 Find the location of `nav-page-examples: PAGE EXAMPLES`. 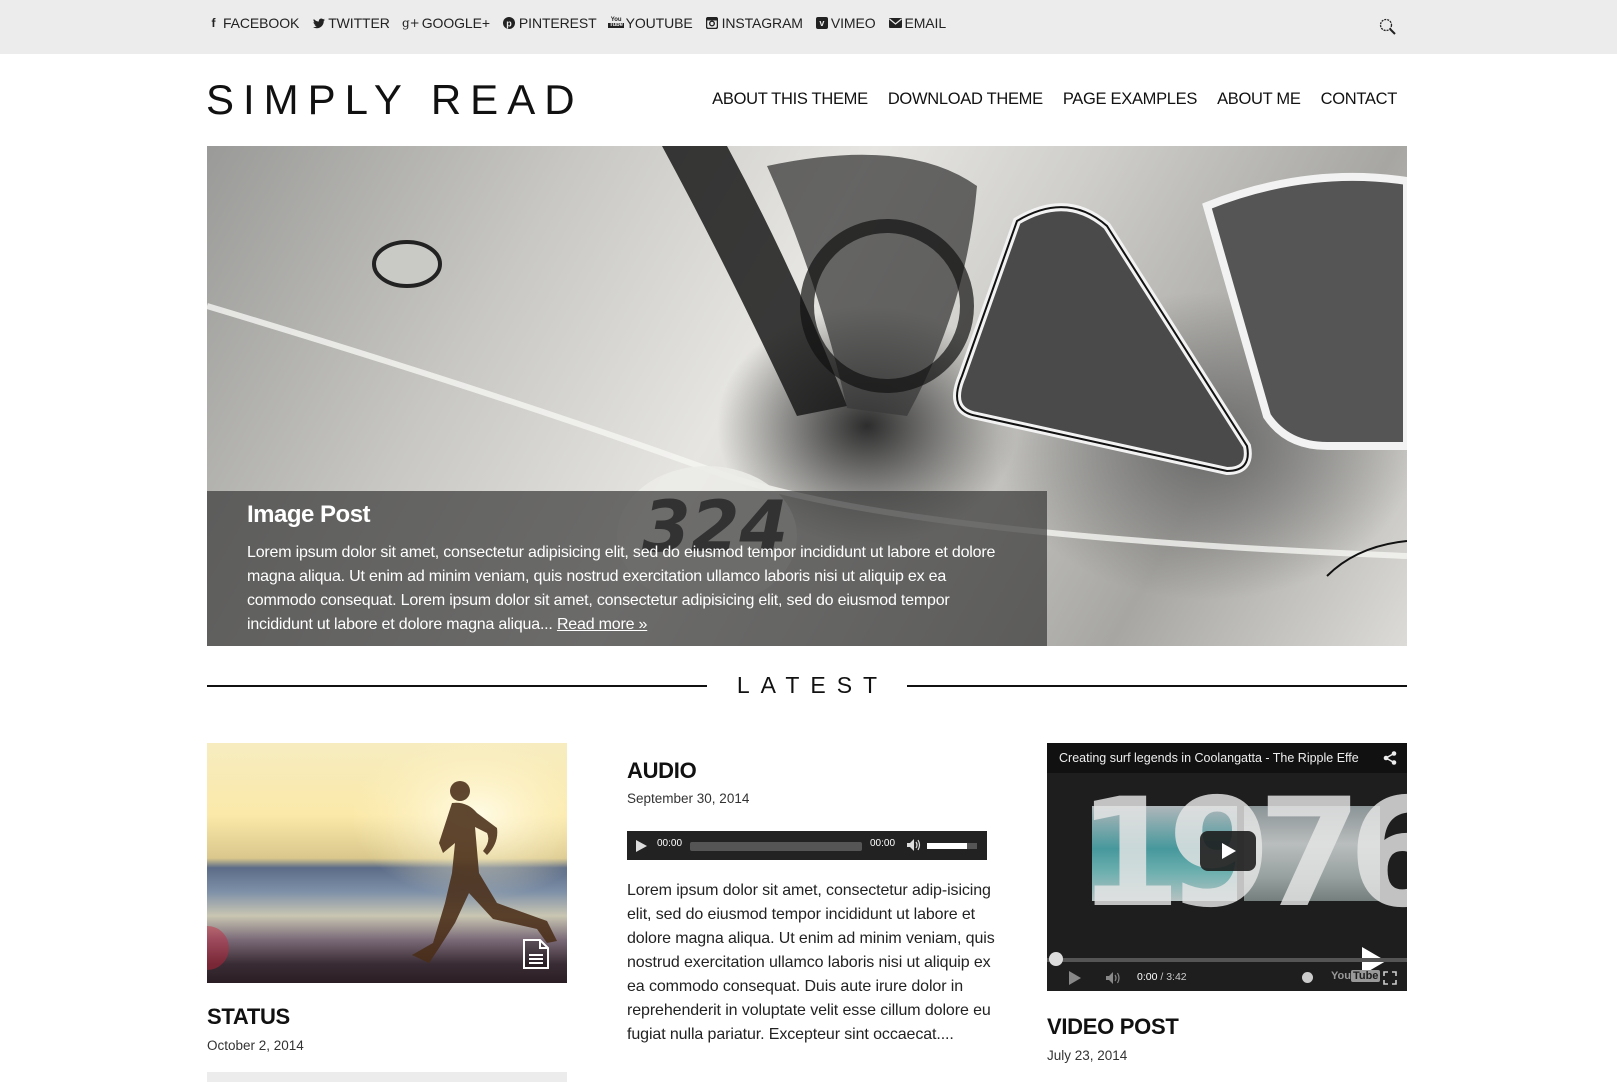

nav-page-examples: PAGE EXAMPLES is located at coordinates (1130, 99).